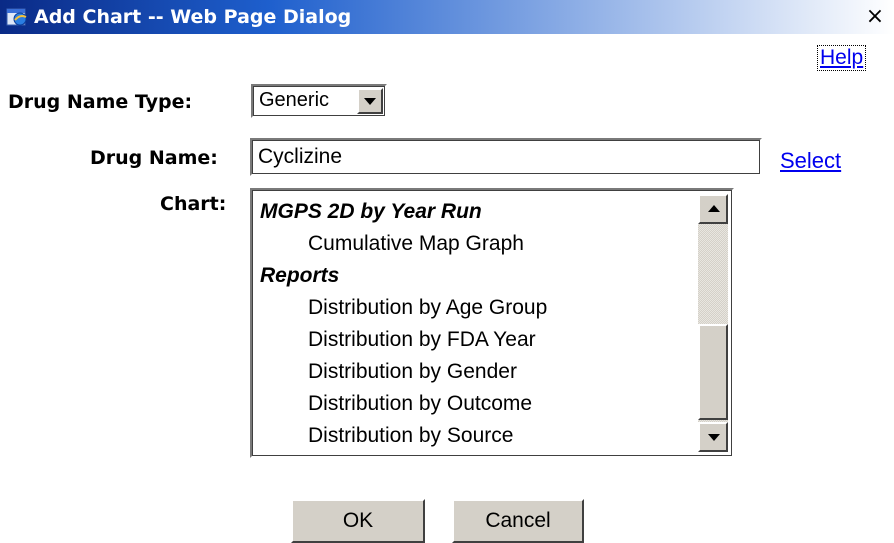 The image size is (894, 543). I want to click on chart-label: Chart:, so click(193, 204).